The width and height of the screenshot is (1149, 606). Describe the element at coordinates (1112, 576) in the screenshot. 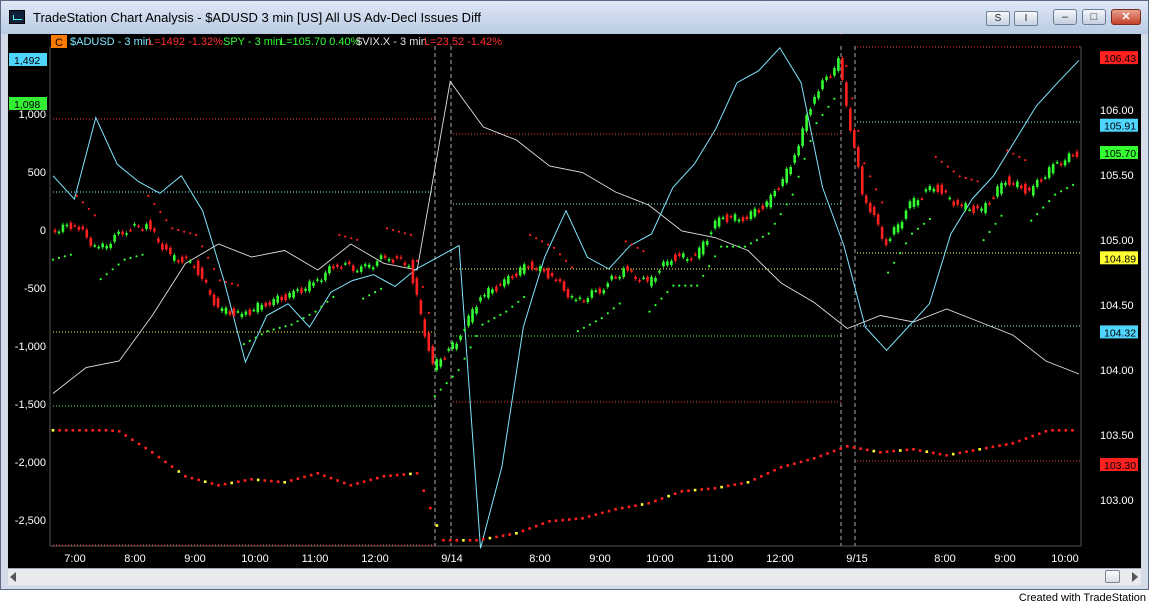

I see `scroll-thumb` at that location.